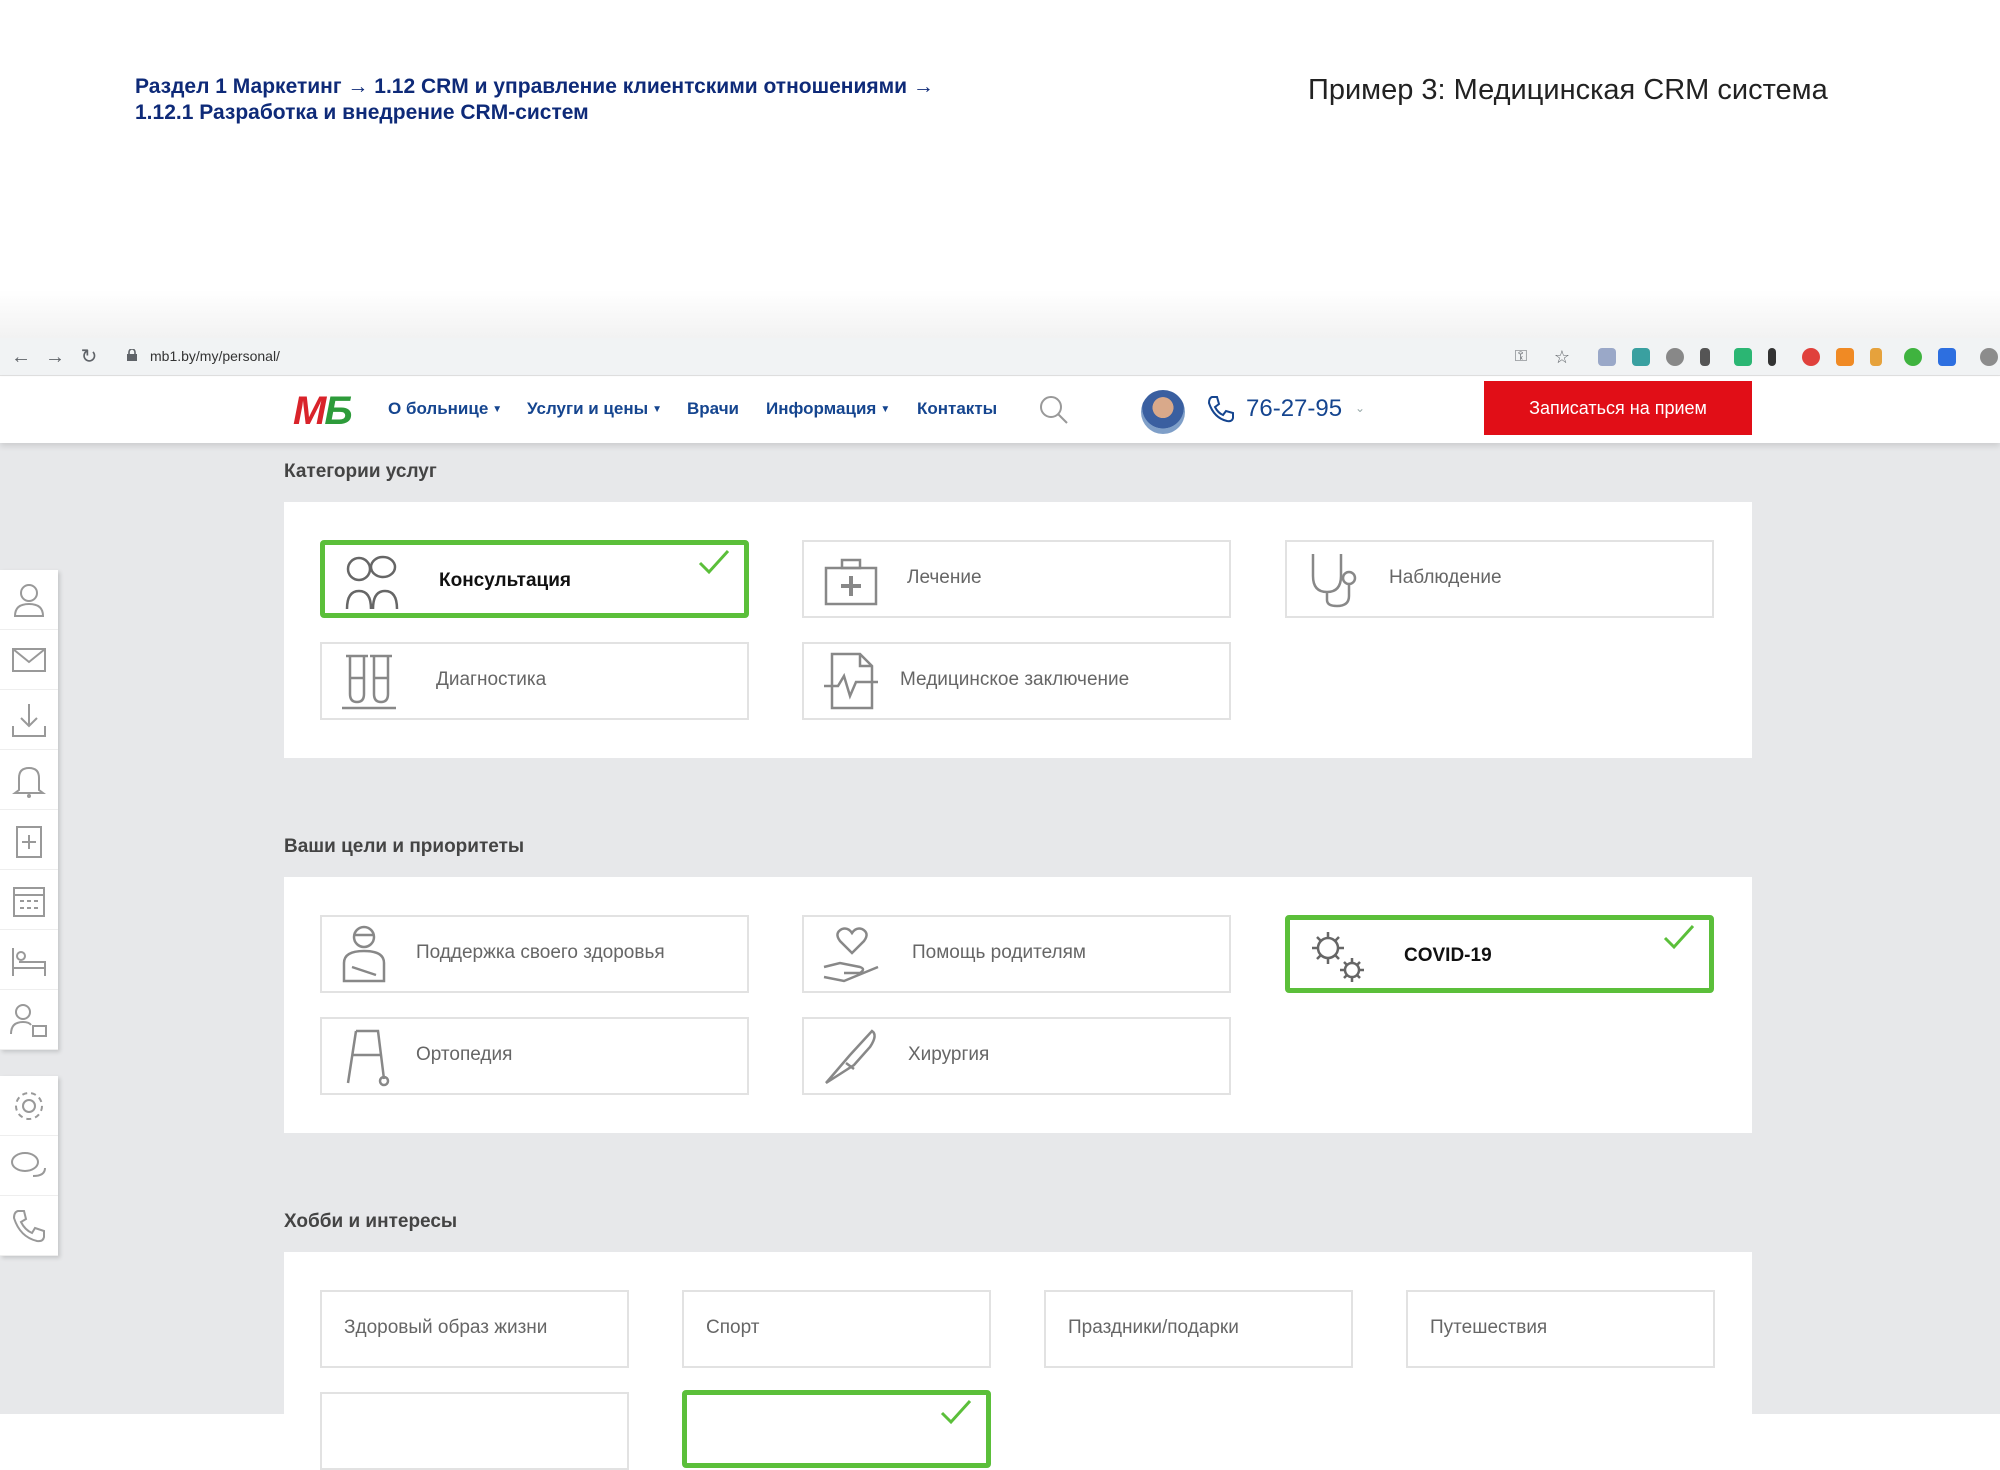  I want to click on card-monitoring: Наблюдение, so click(1499, 579).